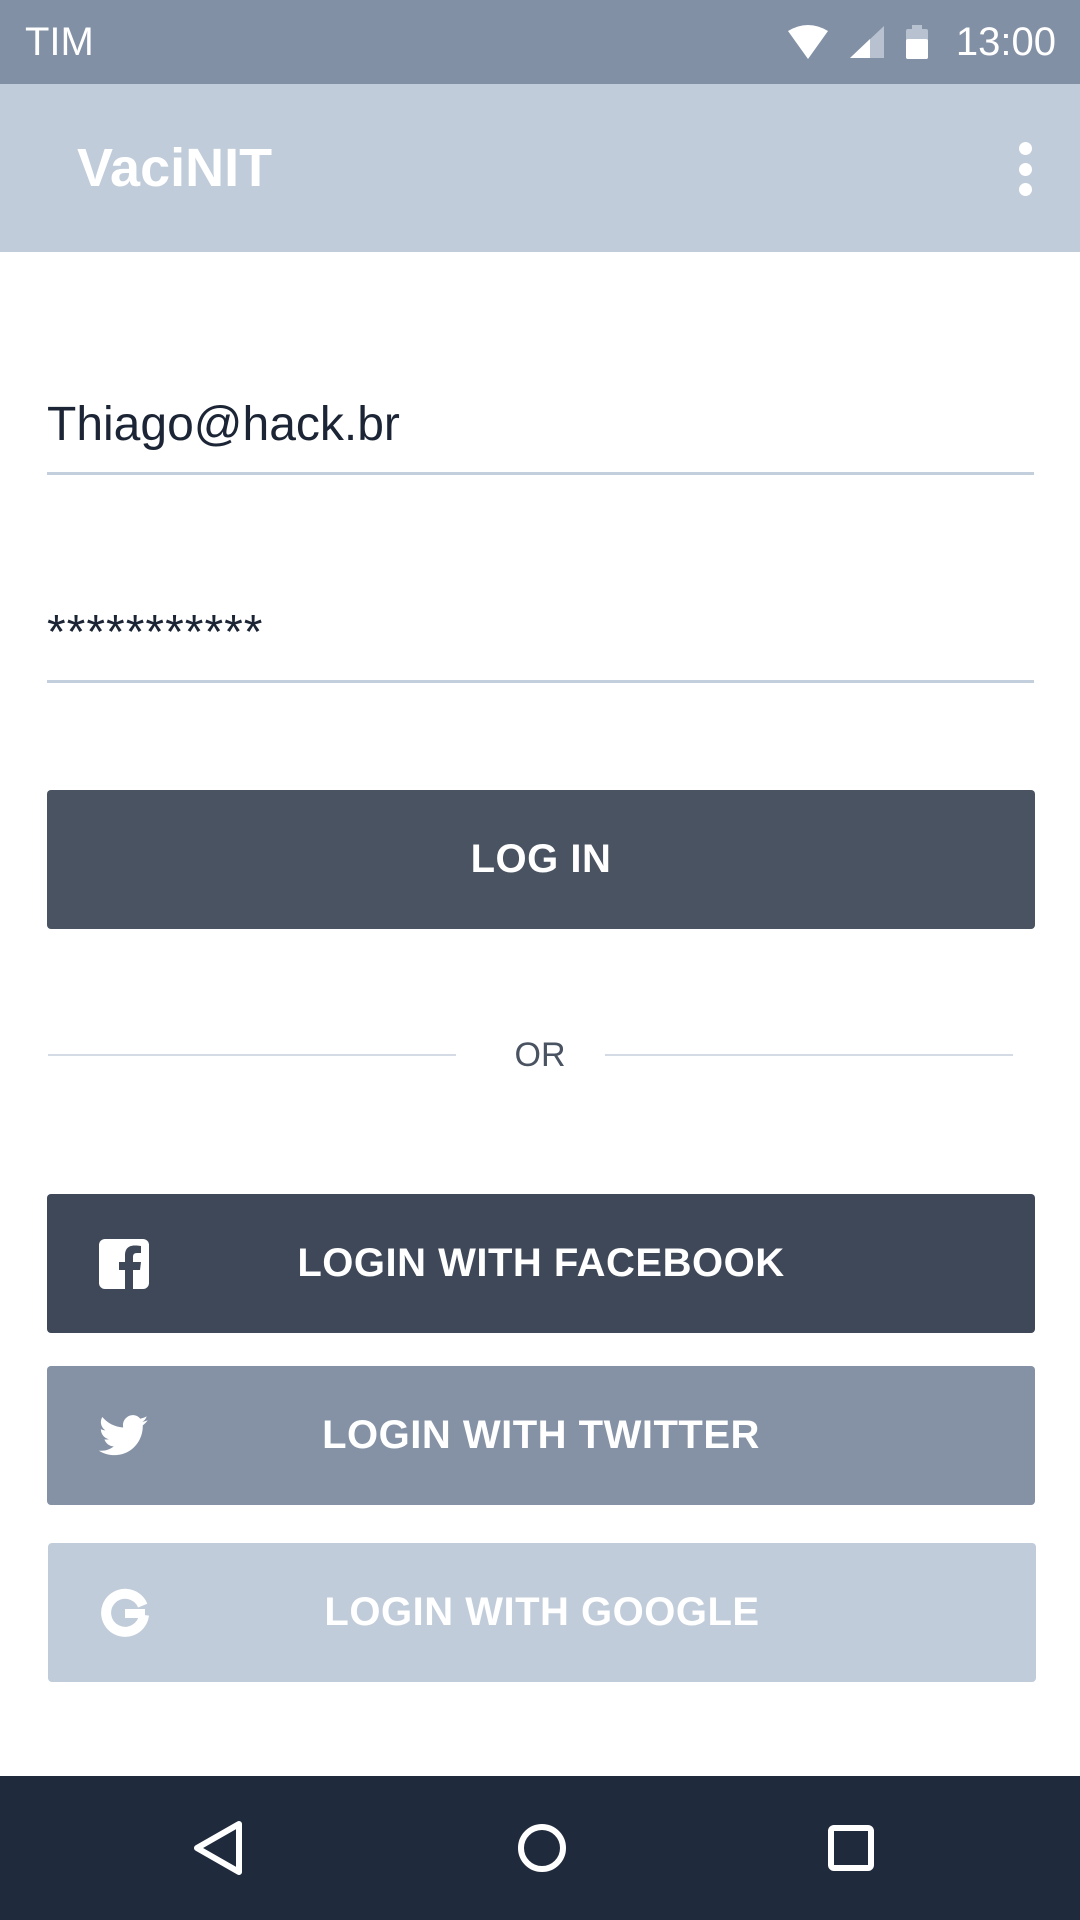 This screenshot has width=1080, height=1920. I want to click on home-icon, so click(542, 1848).